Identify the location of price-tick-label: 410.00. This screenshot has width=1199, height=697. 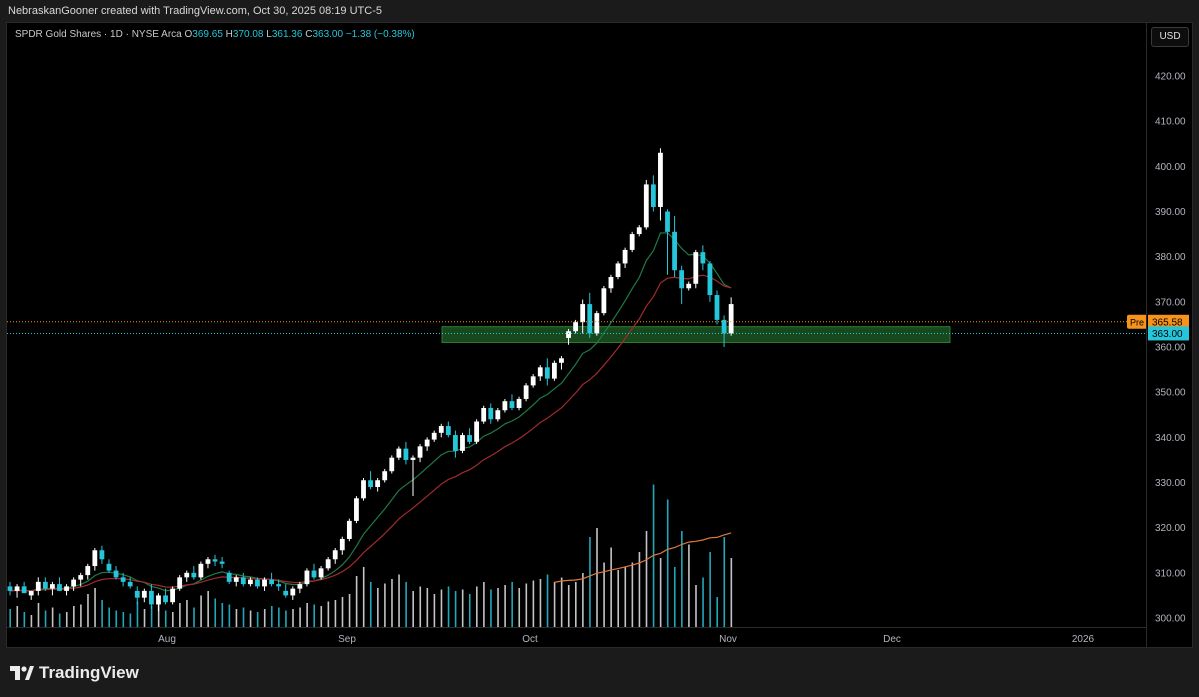
(1170, 122).